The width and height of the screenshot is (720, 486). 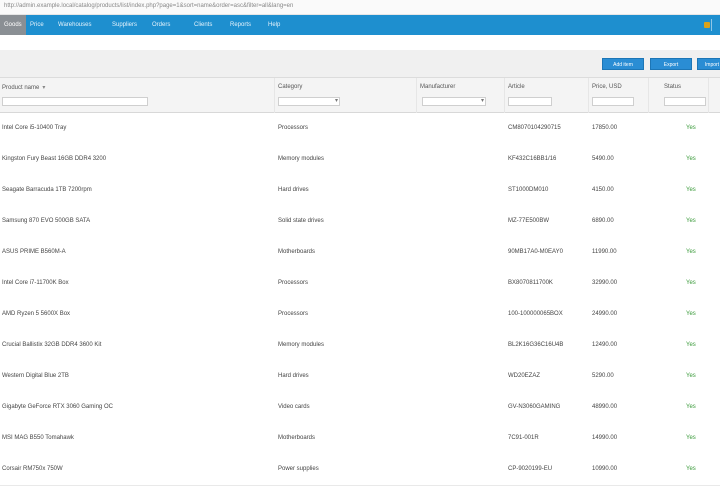 What do you see at coordinates (516, 87) in the screenshot?
I see `column-header-article: Article` at bounding box center [516, 87].